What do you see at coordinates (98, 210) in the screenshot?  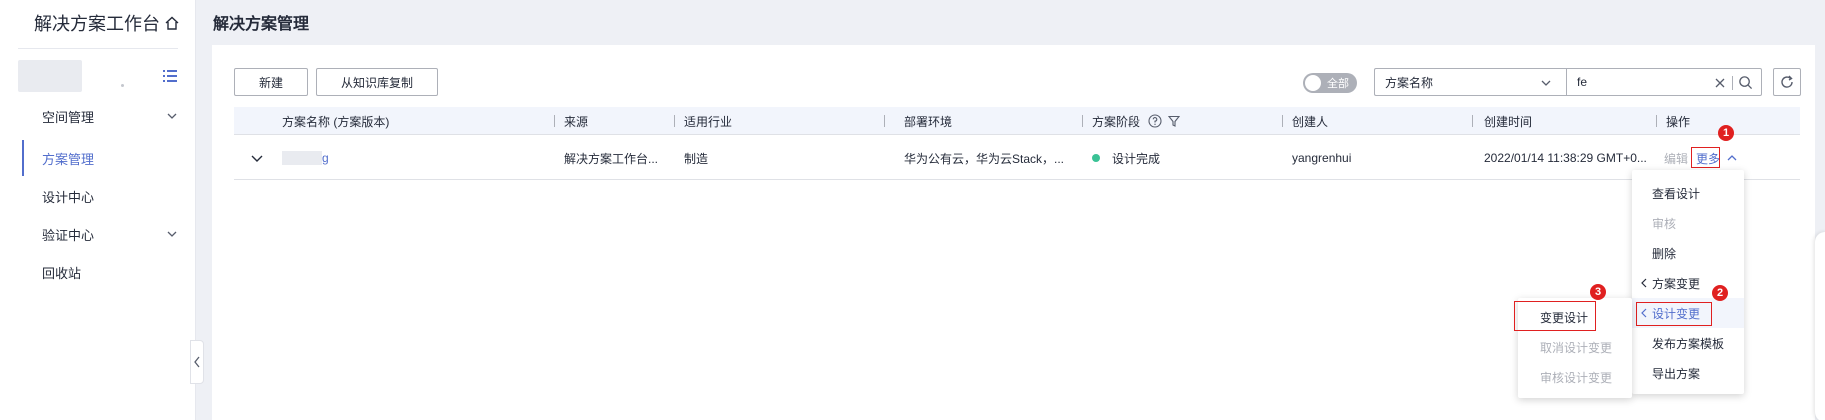 I see `sidebar: 解决方案工作台 空间管理 方案管理 设计中心 验证中心 回收站` at bounding box center [98, 210].